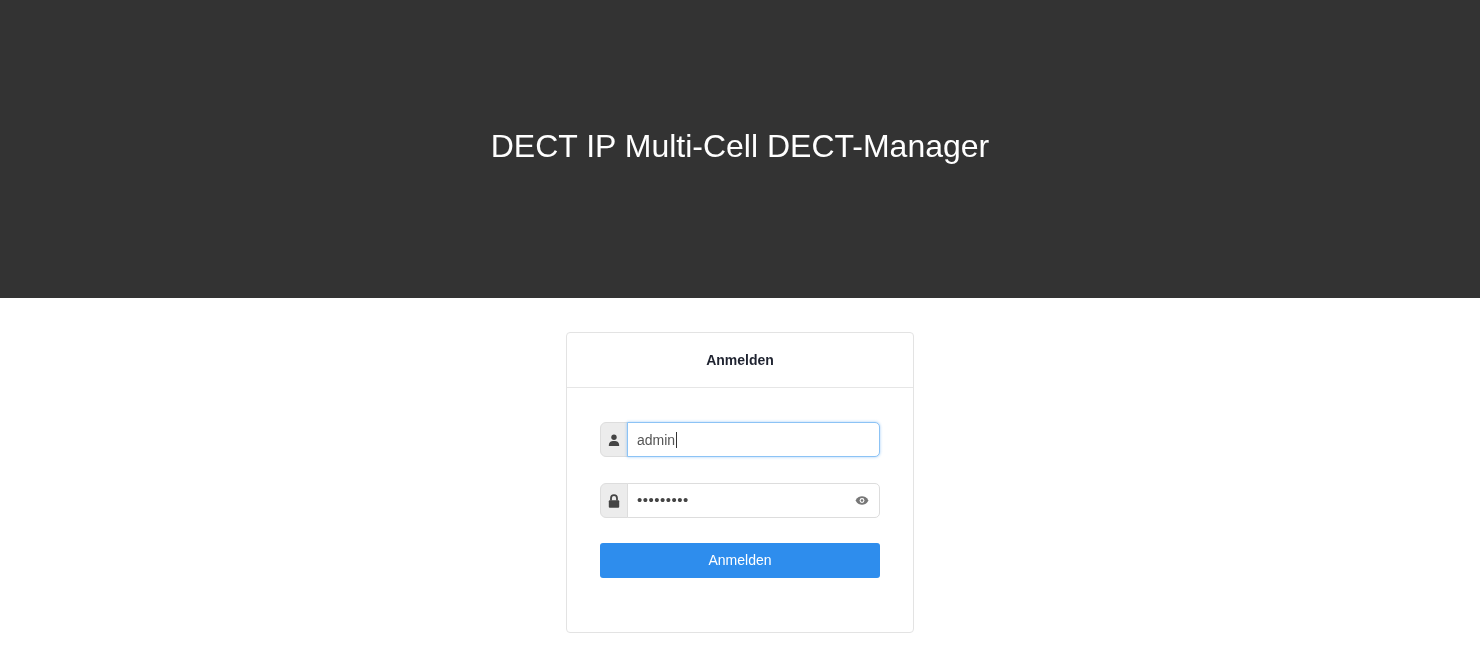 The height and width of the screenshot is (648, 1480). I want to click on login-card-title: Anmelden, so click(740, 360).